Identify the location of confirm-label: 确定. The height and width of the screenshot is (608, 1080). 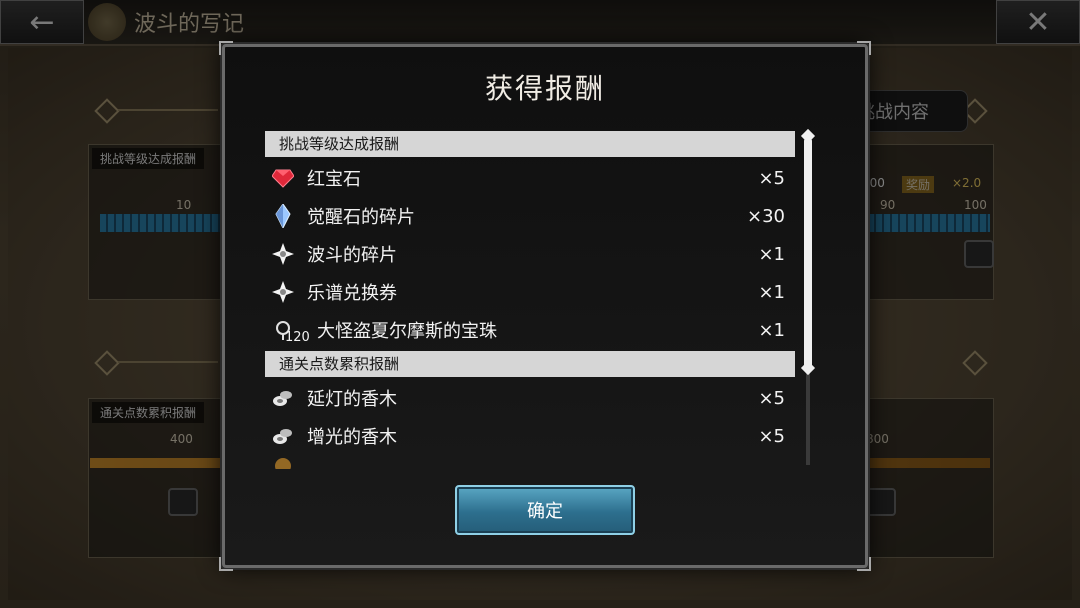
(545, 511).